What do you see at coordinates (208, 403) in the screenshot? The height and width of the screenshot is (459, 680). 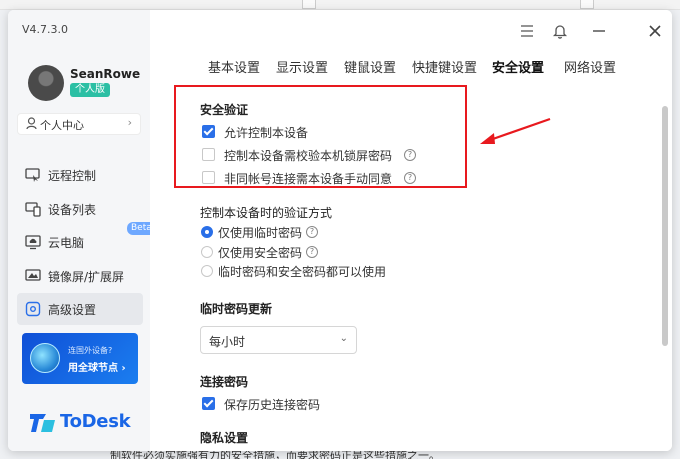 I see `save-history-password-checkbox` at bounding box center [208, 403].